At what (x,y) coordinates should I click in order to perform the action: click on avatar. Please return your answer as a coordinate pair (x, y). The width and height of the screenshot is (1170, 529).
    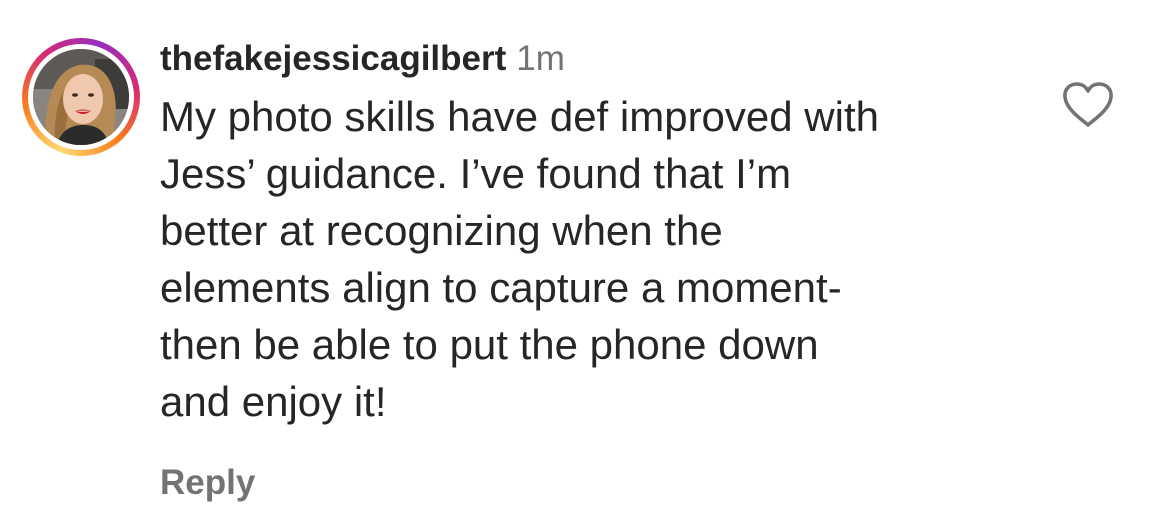
    Looking at the image, I should click on (81, 97).